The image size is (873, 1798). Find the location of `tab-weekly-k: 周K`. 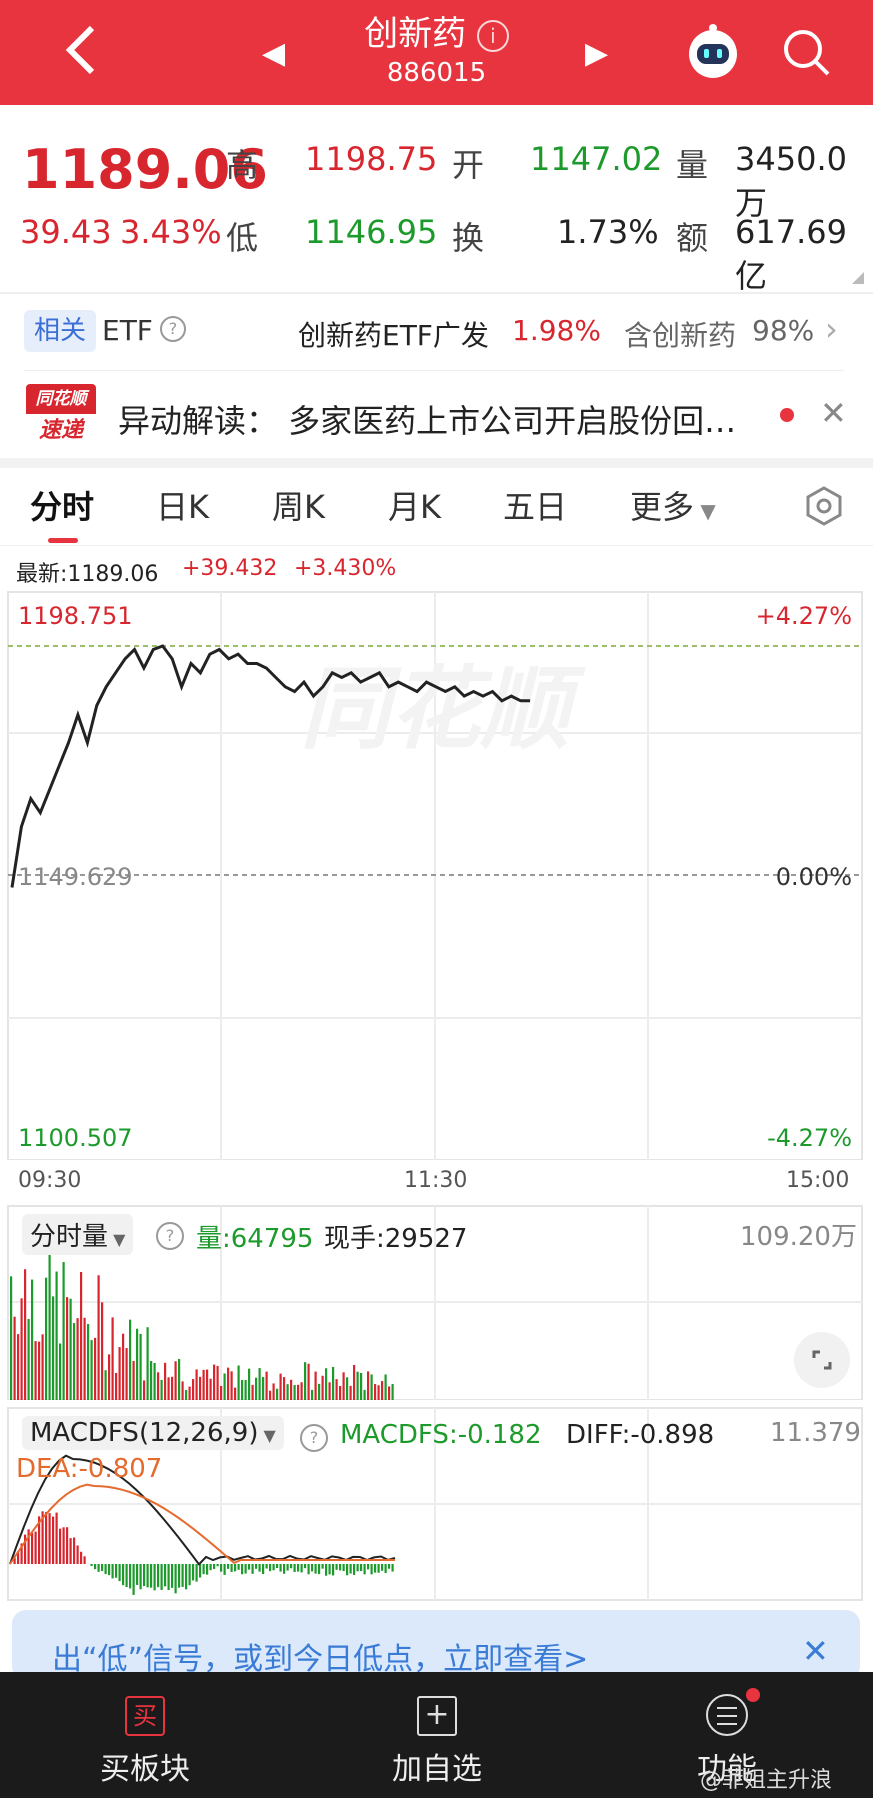

tab-weekly-k: 周K is located at coordinates (298, 505).